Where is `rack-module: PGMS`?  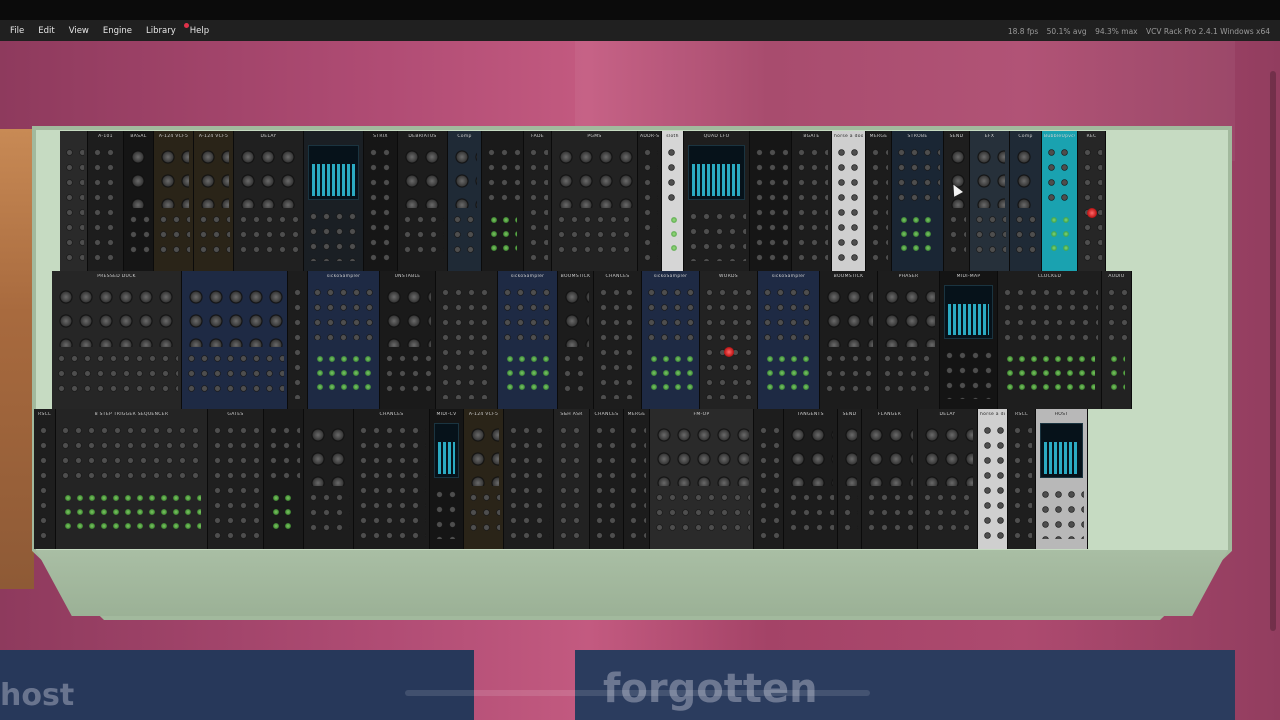
rack-module: PGMS is located at coordinates (595, 201).